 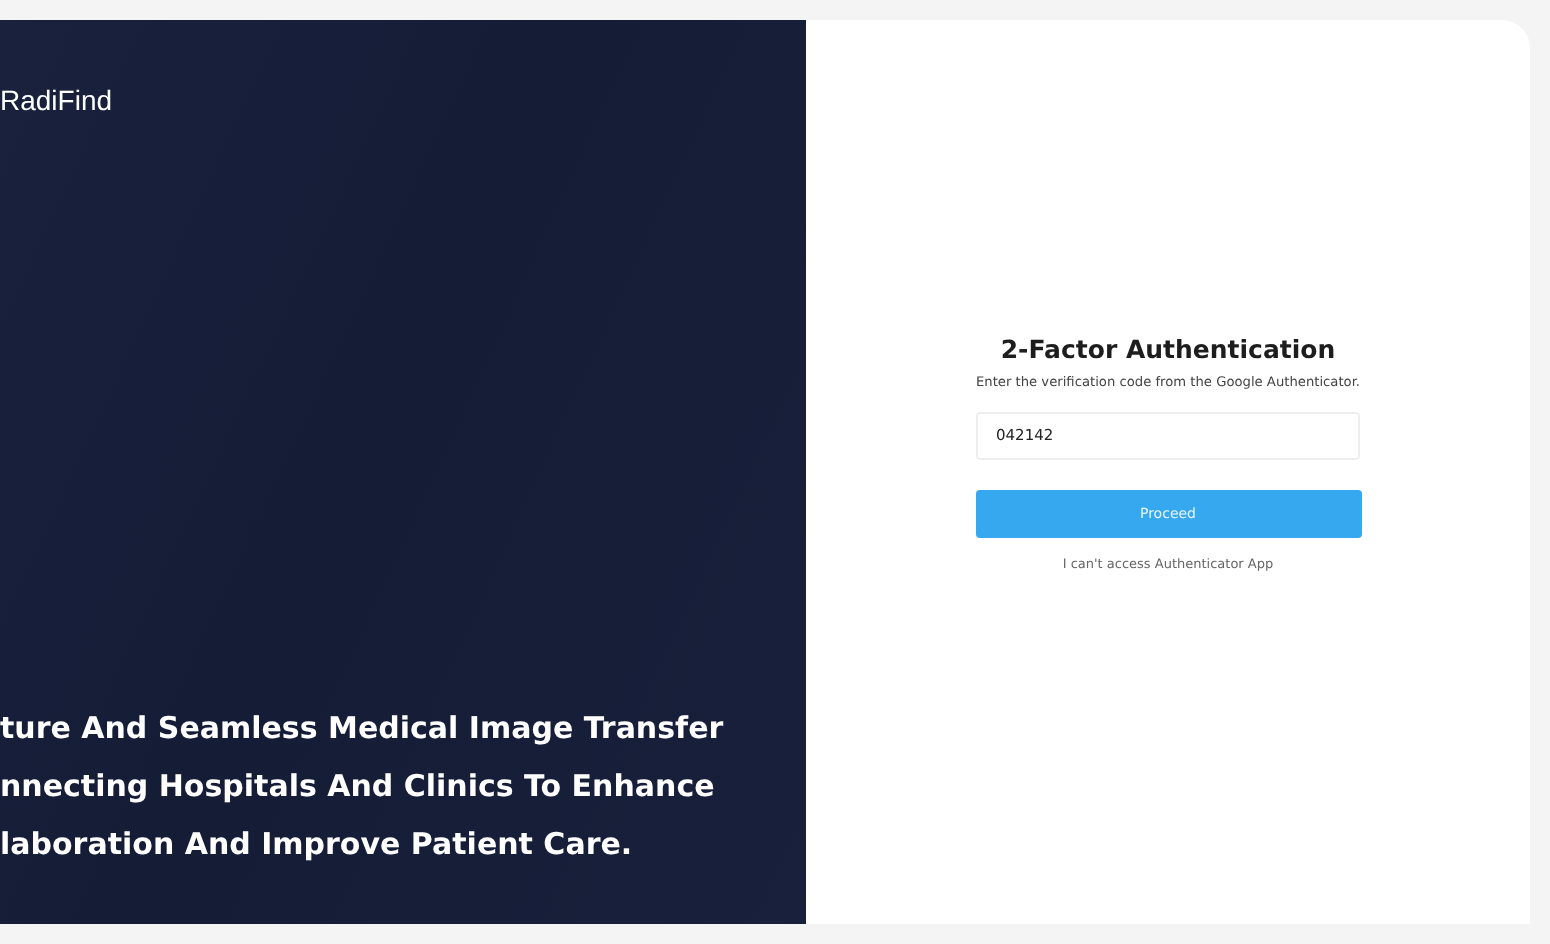 I want to click on tagline-text: laboration And Improve Patient Care., so click(x=316, y=844).